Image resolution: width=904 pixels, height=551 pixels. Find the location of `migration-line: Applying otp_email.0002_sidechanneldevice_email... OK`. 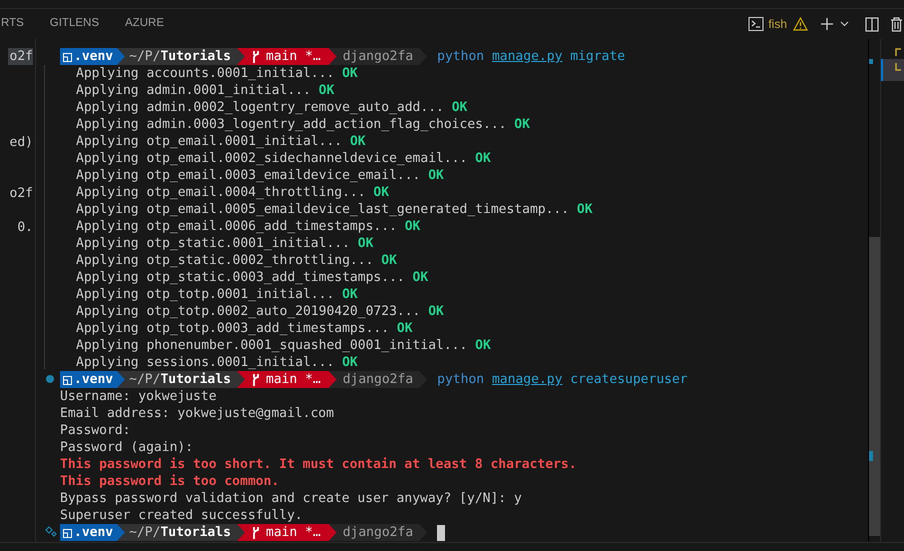

migration-line: Applying otp_email.0002_sidechanneldevice_email... OK is located at coordinates (283, 158).